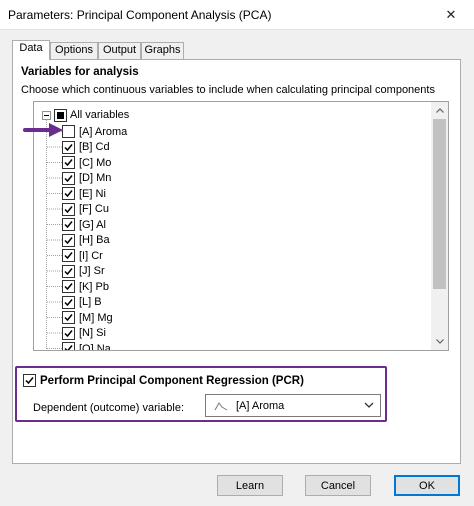 The image size is (474, 506). Describe the element at coordinates (109, 408) in the screenshot. I see `dependent-variable-label: Dependent (outcome) variable:` at that location.